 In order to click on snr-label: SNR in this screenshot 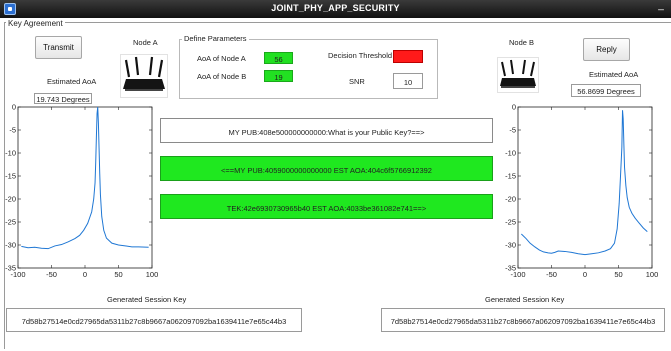, I will do `click(357, 81)`.